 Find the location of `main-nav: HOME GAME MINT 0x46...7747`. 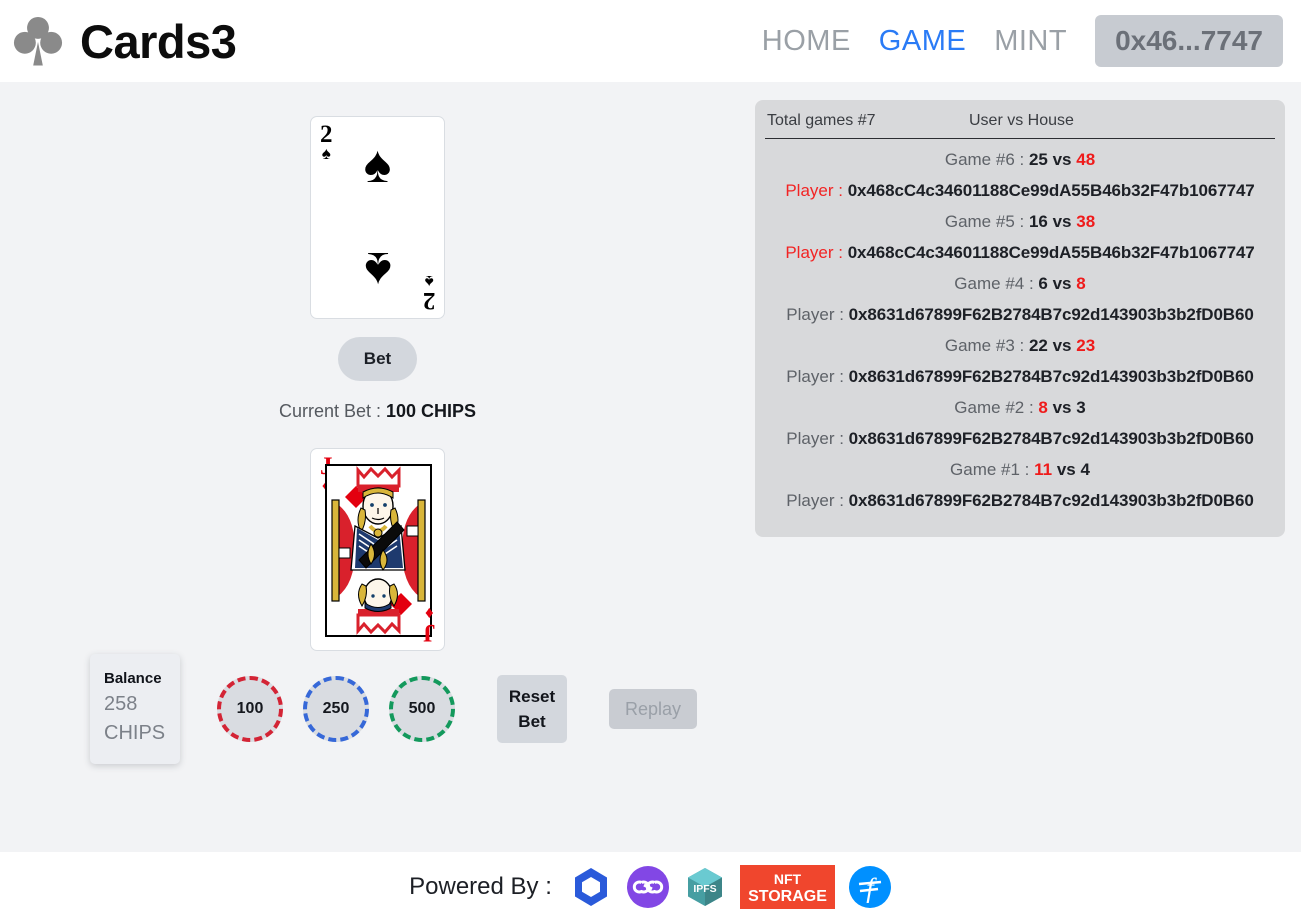

main-nav: HOME GAME MINT 0x46...7747 is located at coordinates (1022, 41).